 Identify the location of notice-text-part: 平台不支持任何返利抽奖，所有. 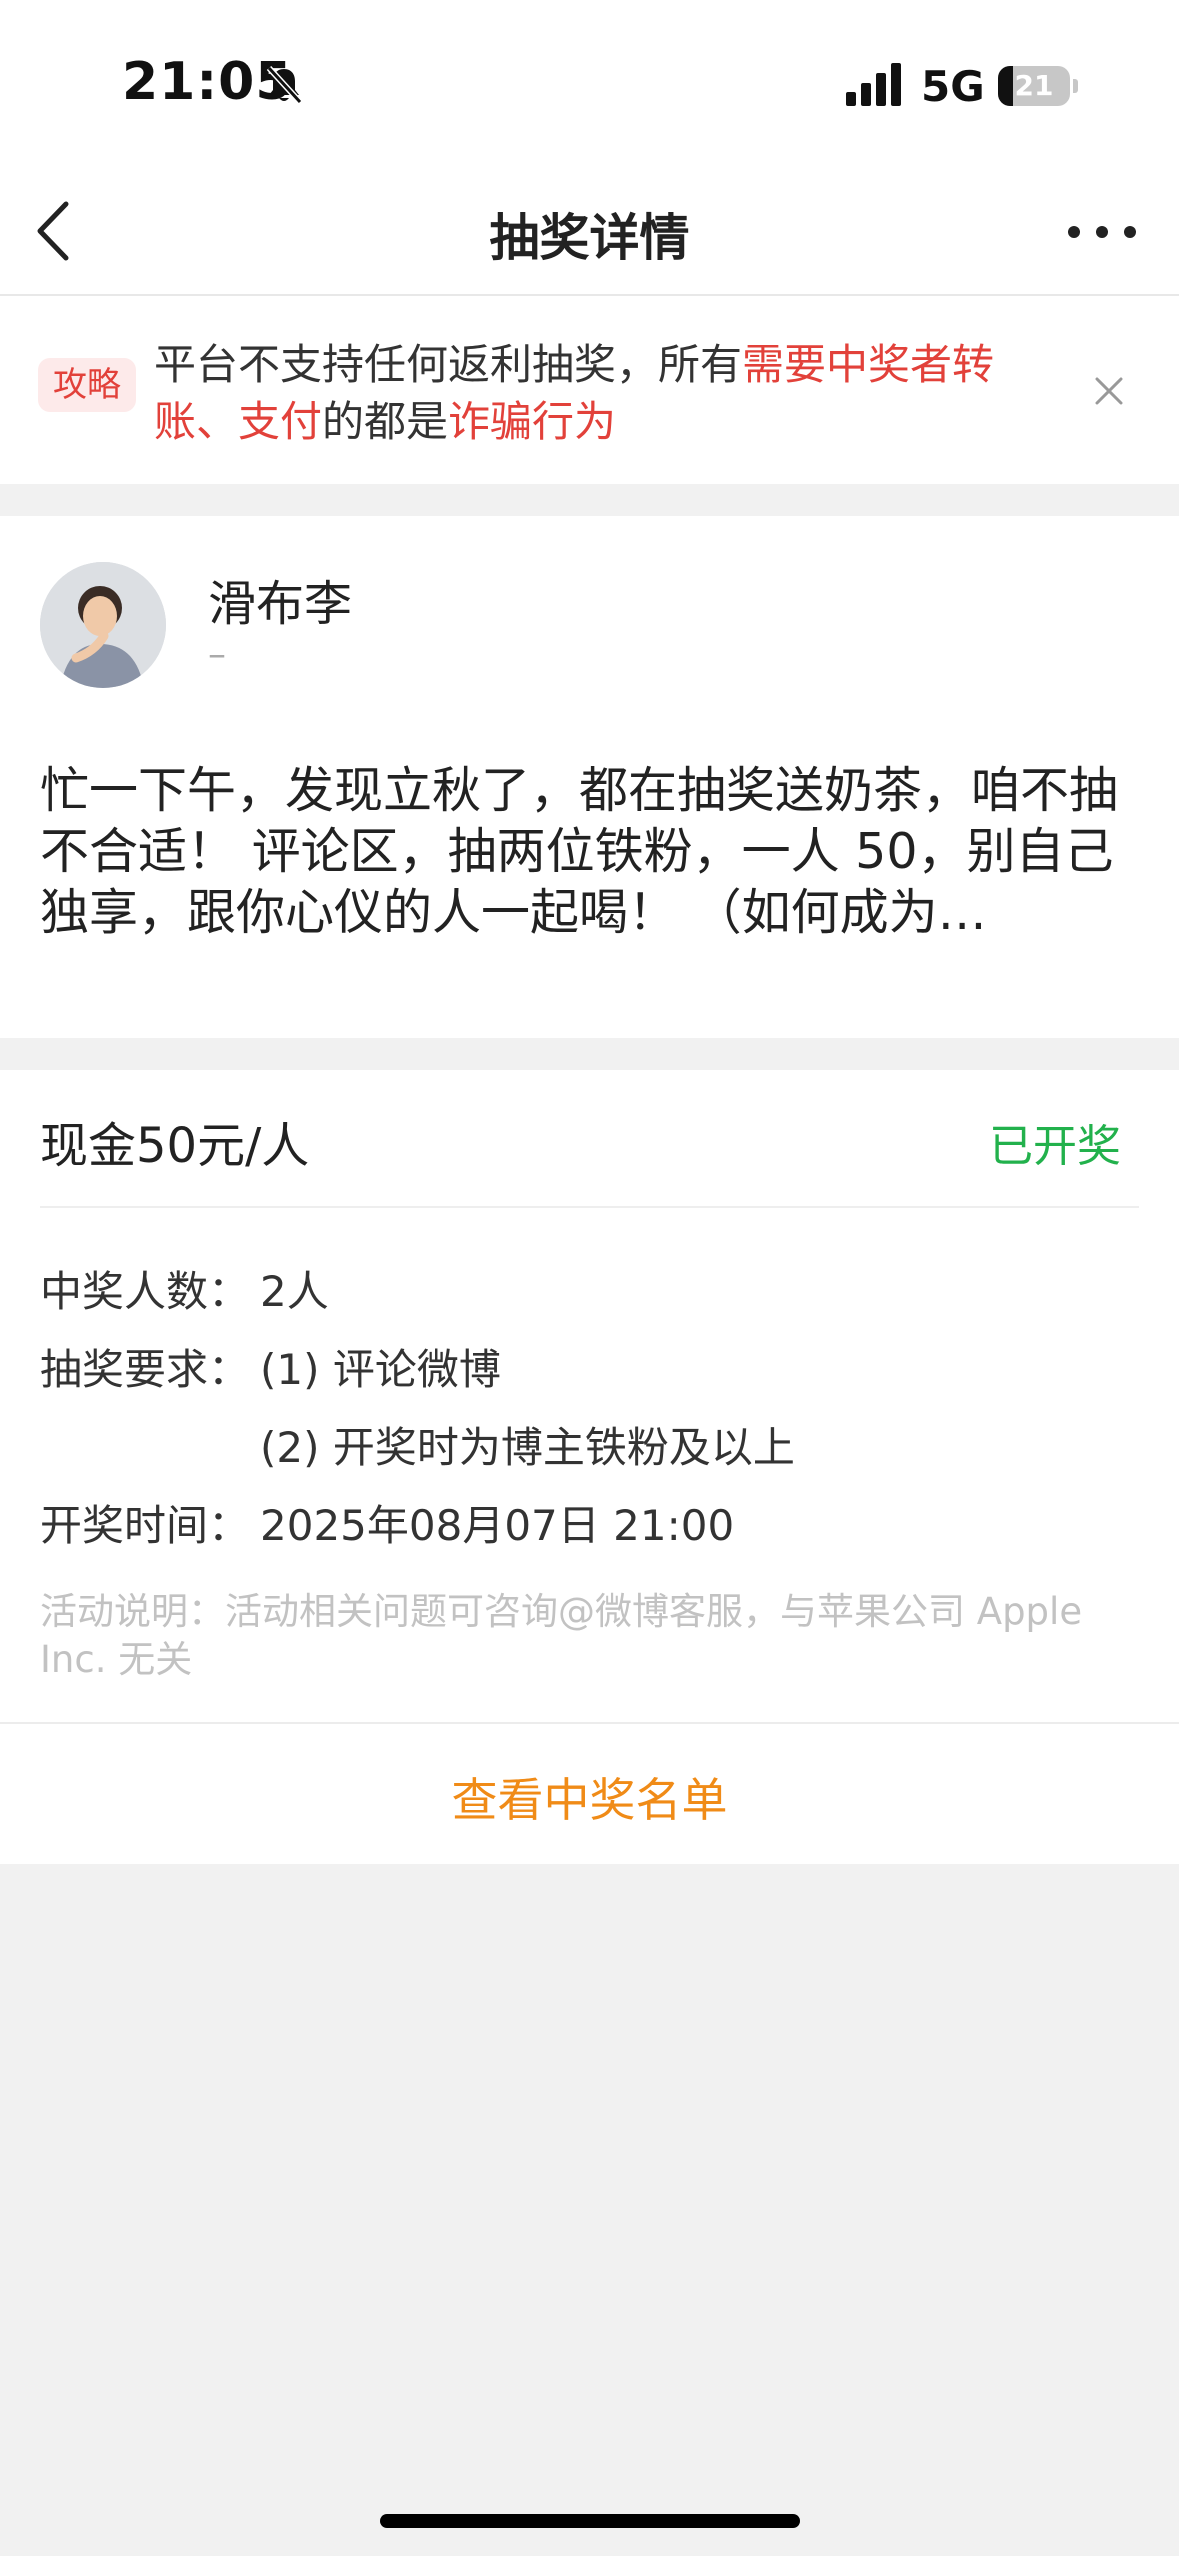
(448, 364).